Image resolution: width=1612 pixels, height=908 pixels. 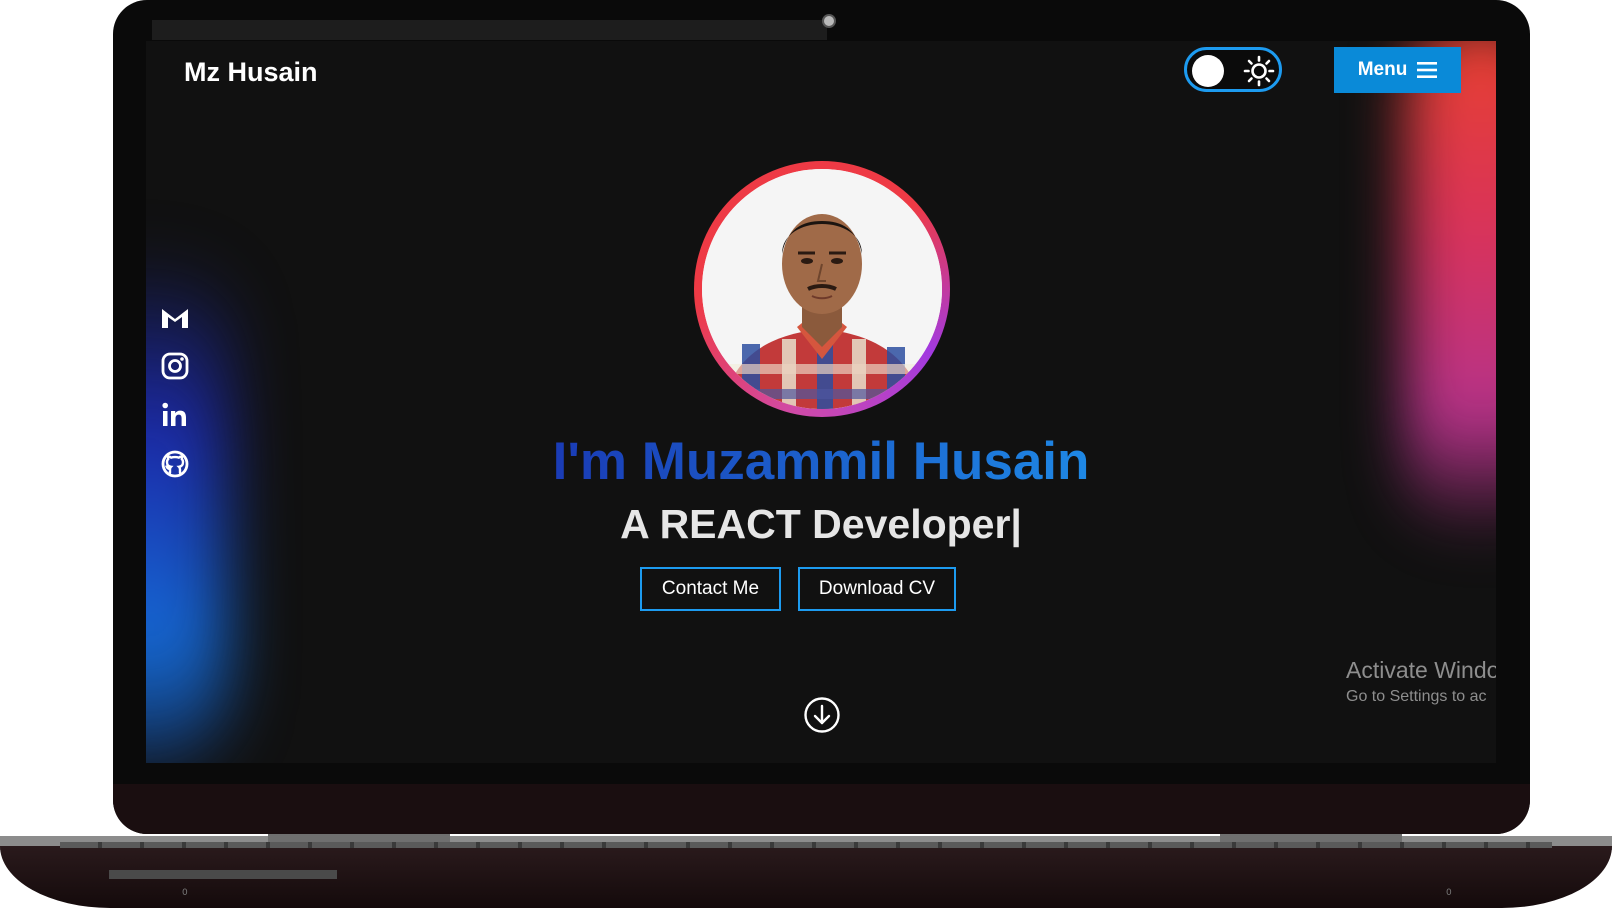 I want to click on site-logo: Mz Husain, so click(x=251, y=72).